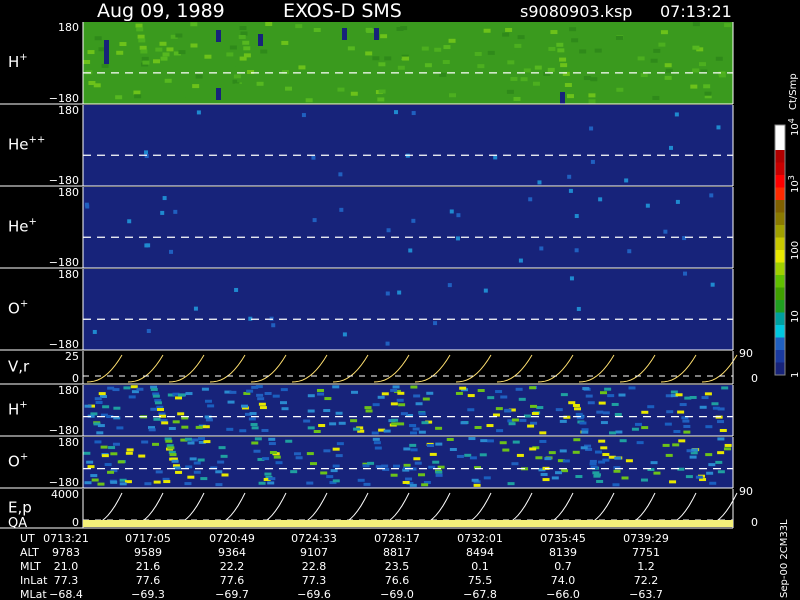 Image resolution: width=800 pixels, height=600 pixels. What do you see at coordinates (793, 127) in the screenshot?
I see `colorbar-tick: 104` at bounding box center [793, 127].